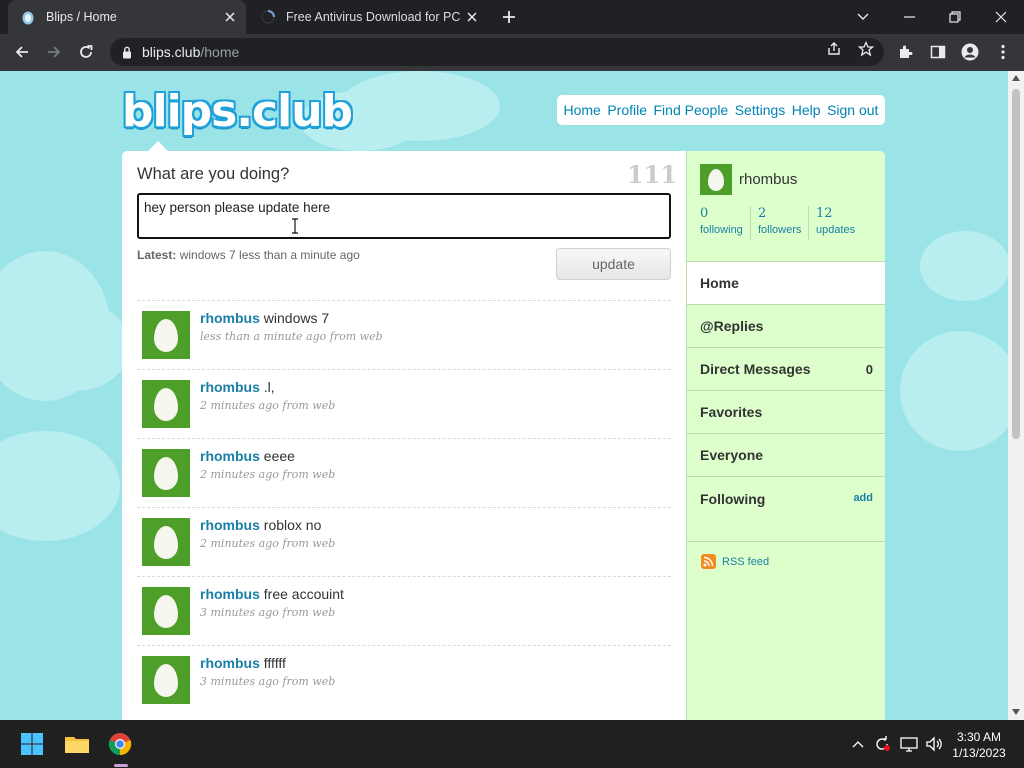  What do you see at coordinates (368, 17) in the screenshot?
I see `tab-antivirus: Free Antivirus Download for PC |` at bounding box center [368, 17].